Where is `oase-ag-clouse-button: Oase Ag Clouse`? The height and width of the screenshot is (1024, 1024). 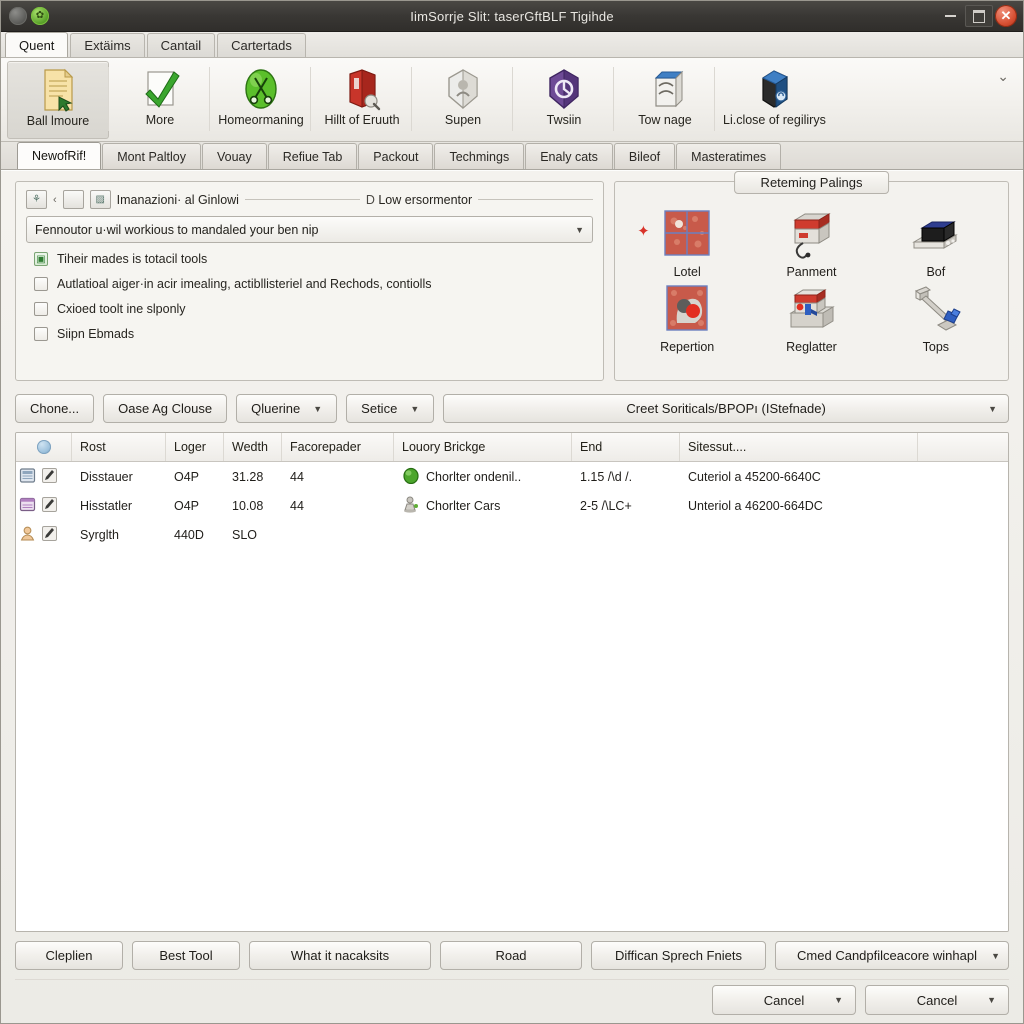 oase-ag-clouse-button: Oase Ag Clouse is located at coordinates (165, 408).